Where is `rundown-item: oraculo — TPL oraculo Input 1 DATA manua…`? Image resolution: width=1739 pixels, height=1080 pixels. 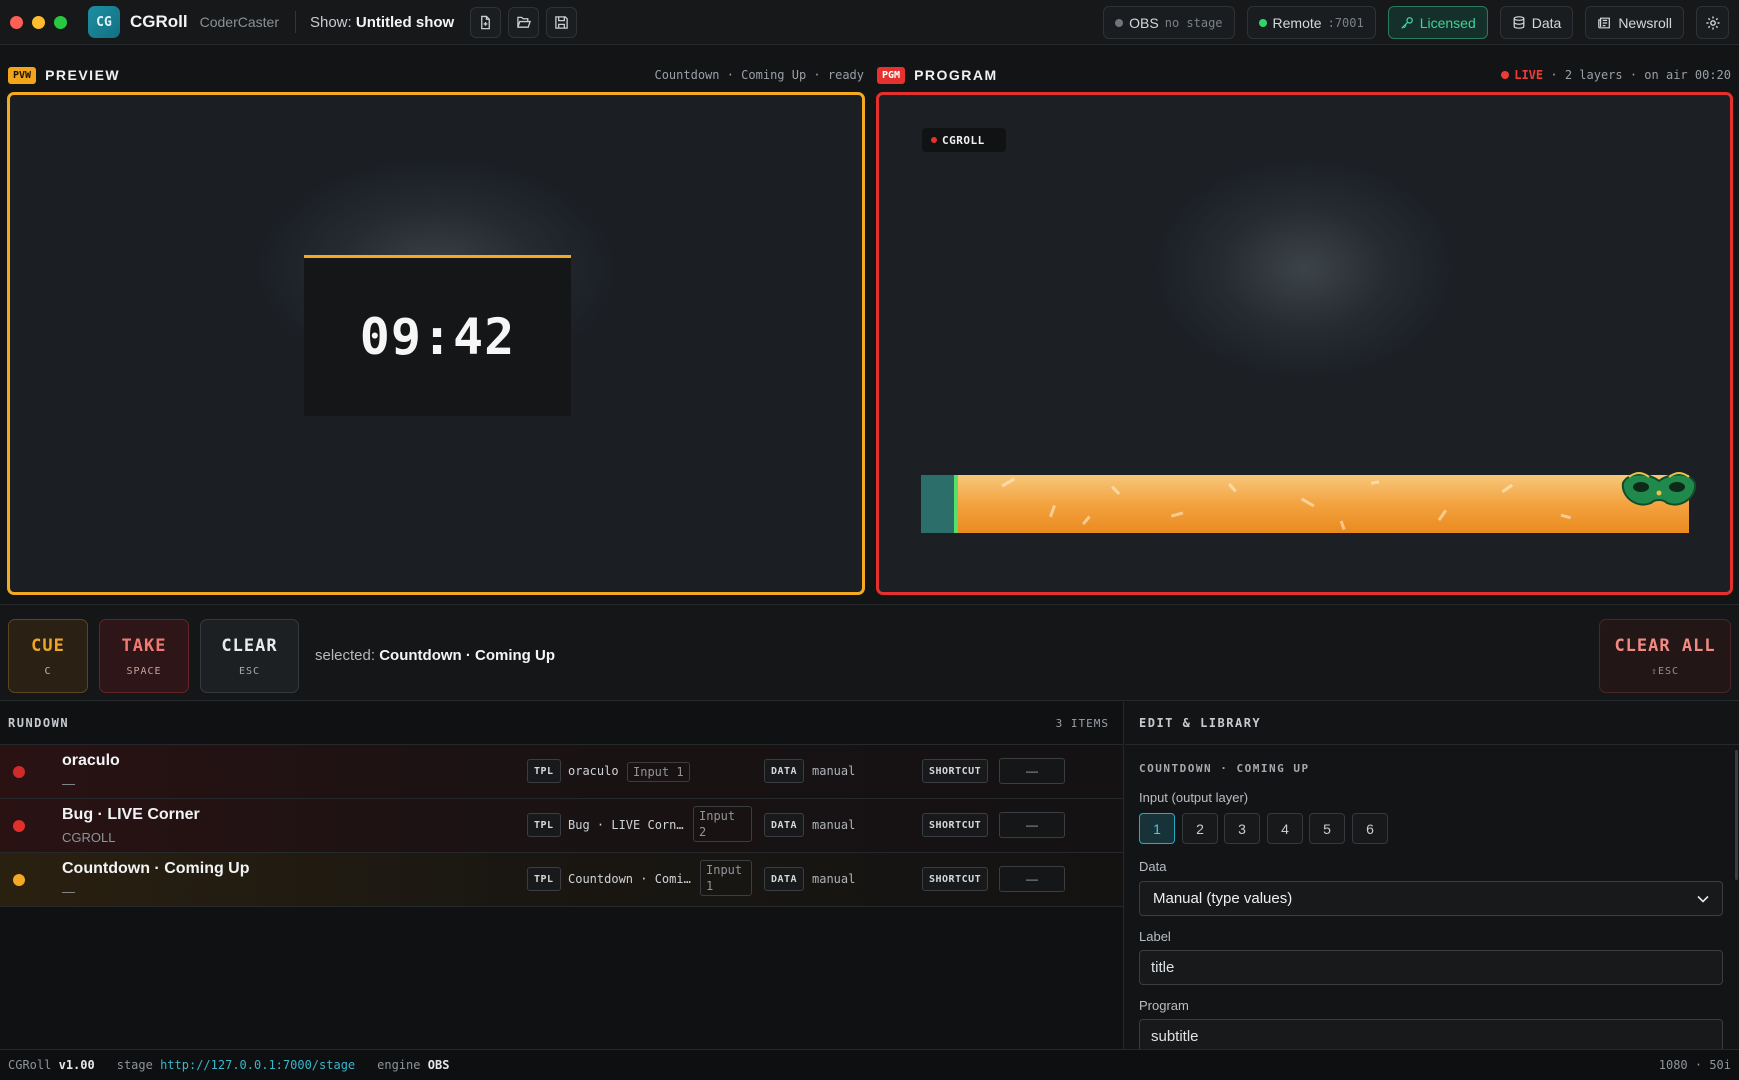
rundown-item: oraculo — TPL oraculo Input 1 DATA manua… is located at coordinates (561, 772).